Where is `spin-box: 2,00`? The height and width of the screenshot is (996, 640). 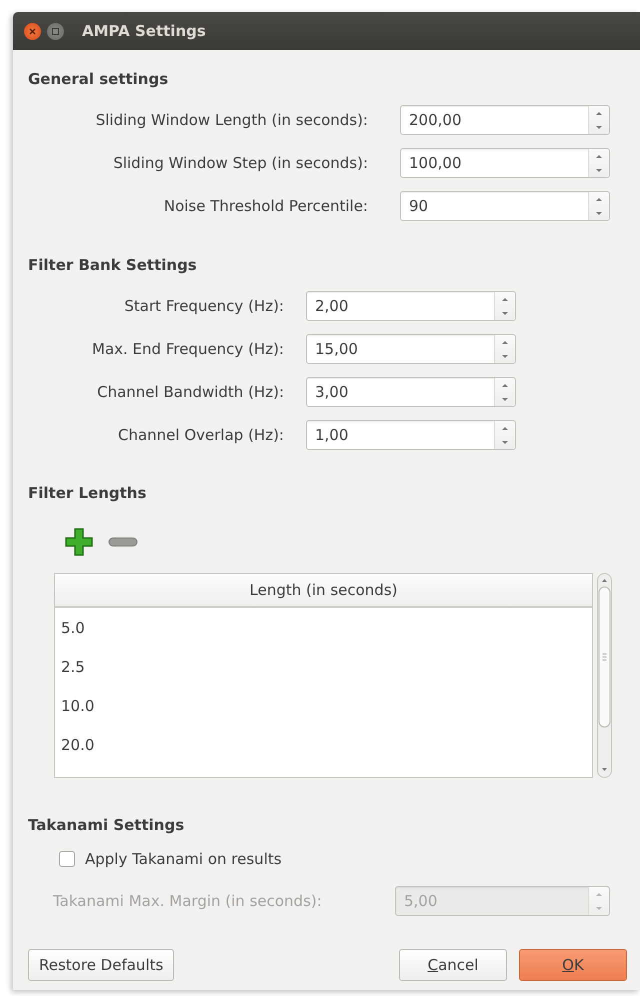 spin-box: 2,00 is located at coordinates (411, 306).